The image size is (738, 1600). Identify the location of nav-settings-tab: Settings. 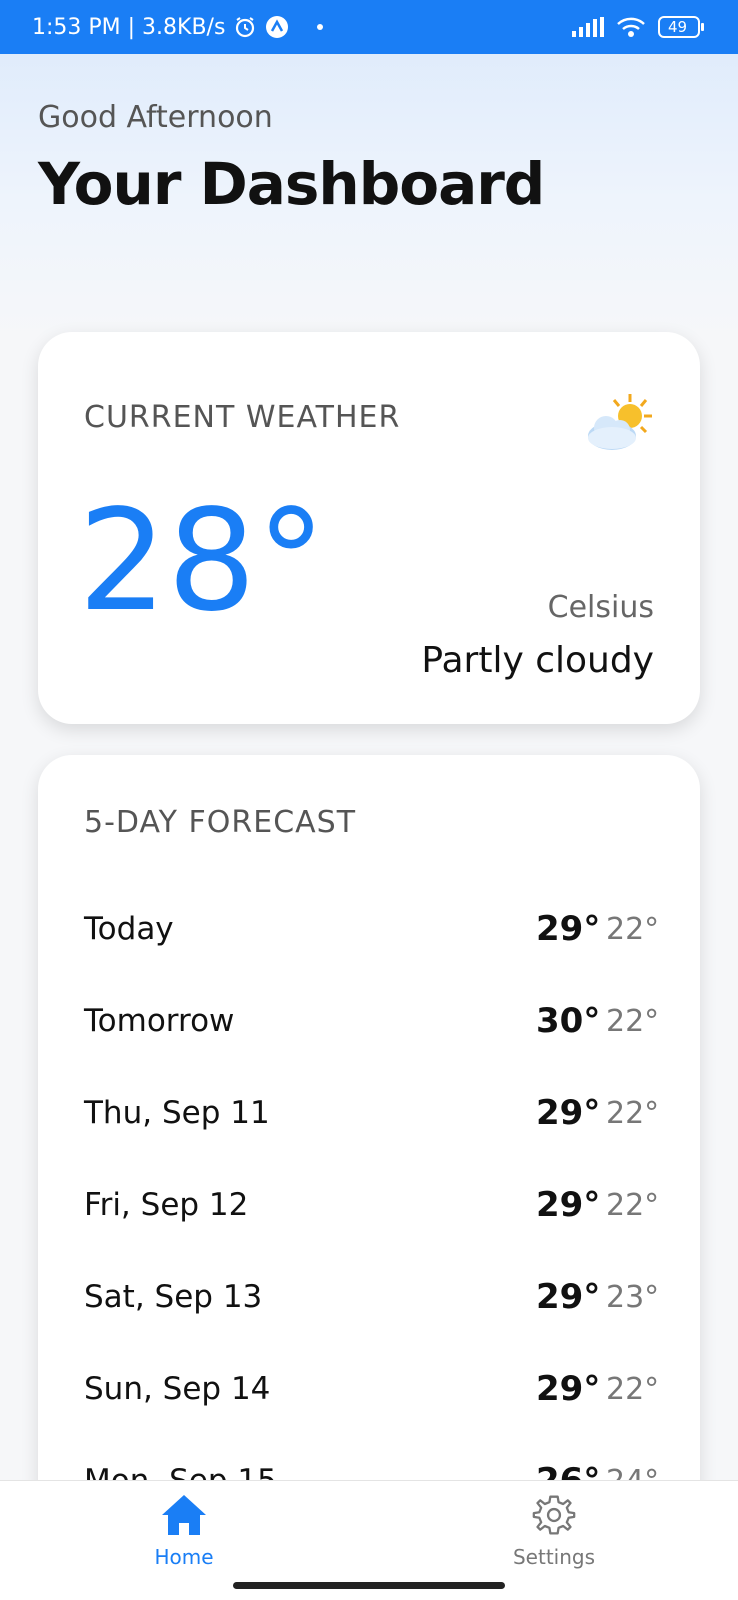
(554, 1531).